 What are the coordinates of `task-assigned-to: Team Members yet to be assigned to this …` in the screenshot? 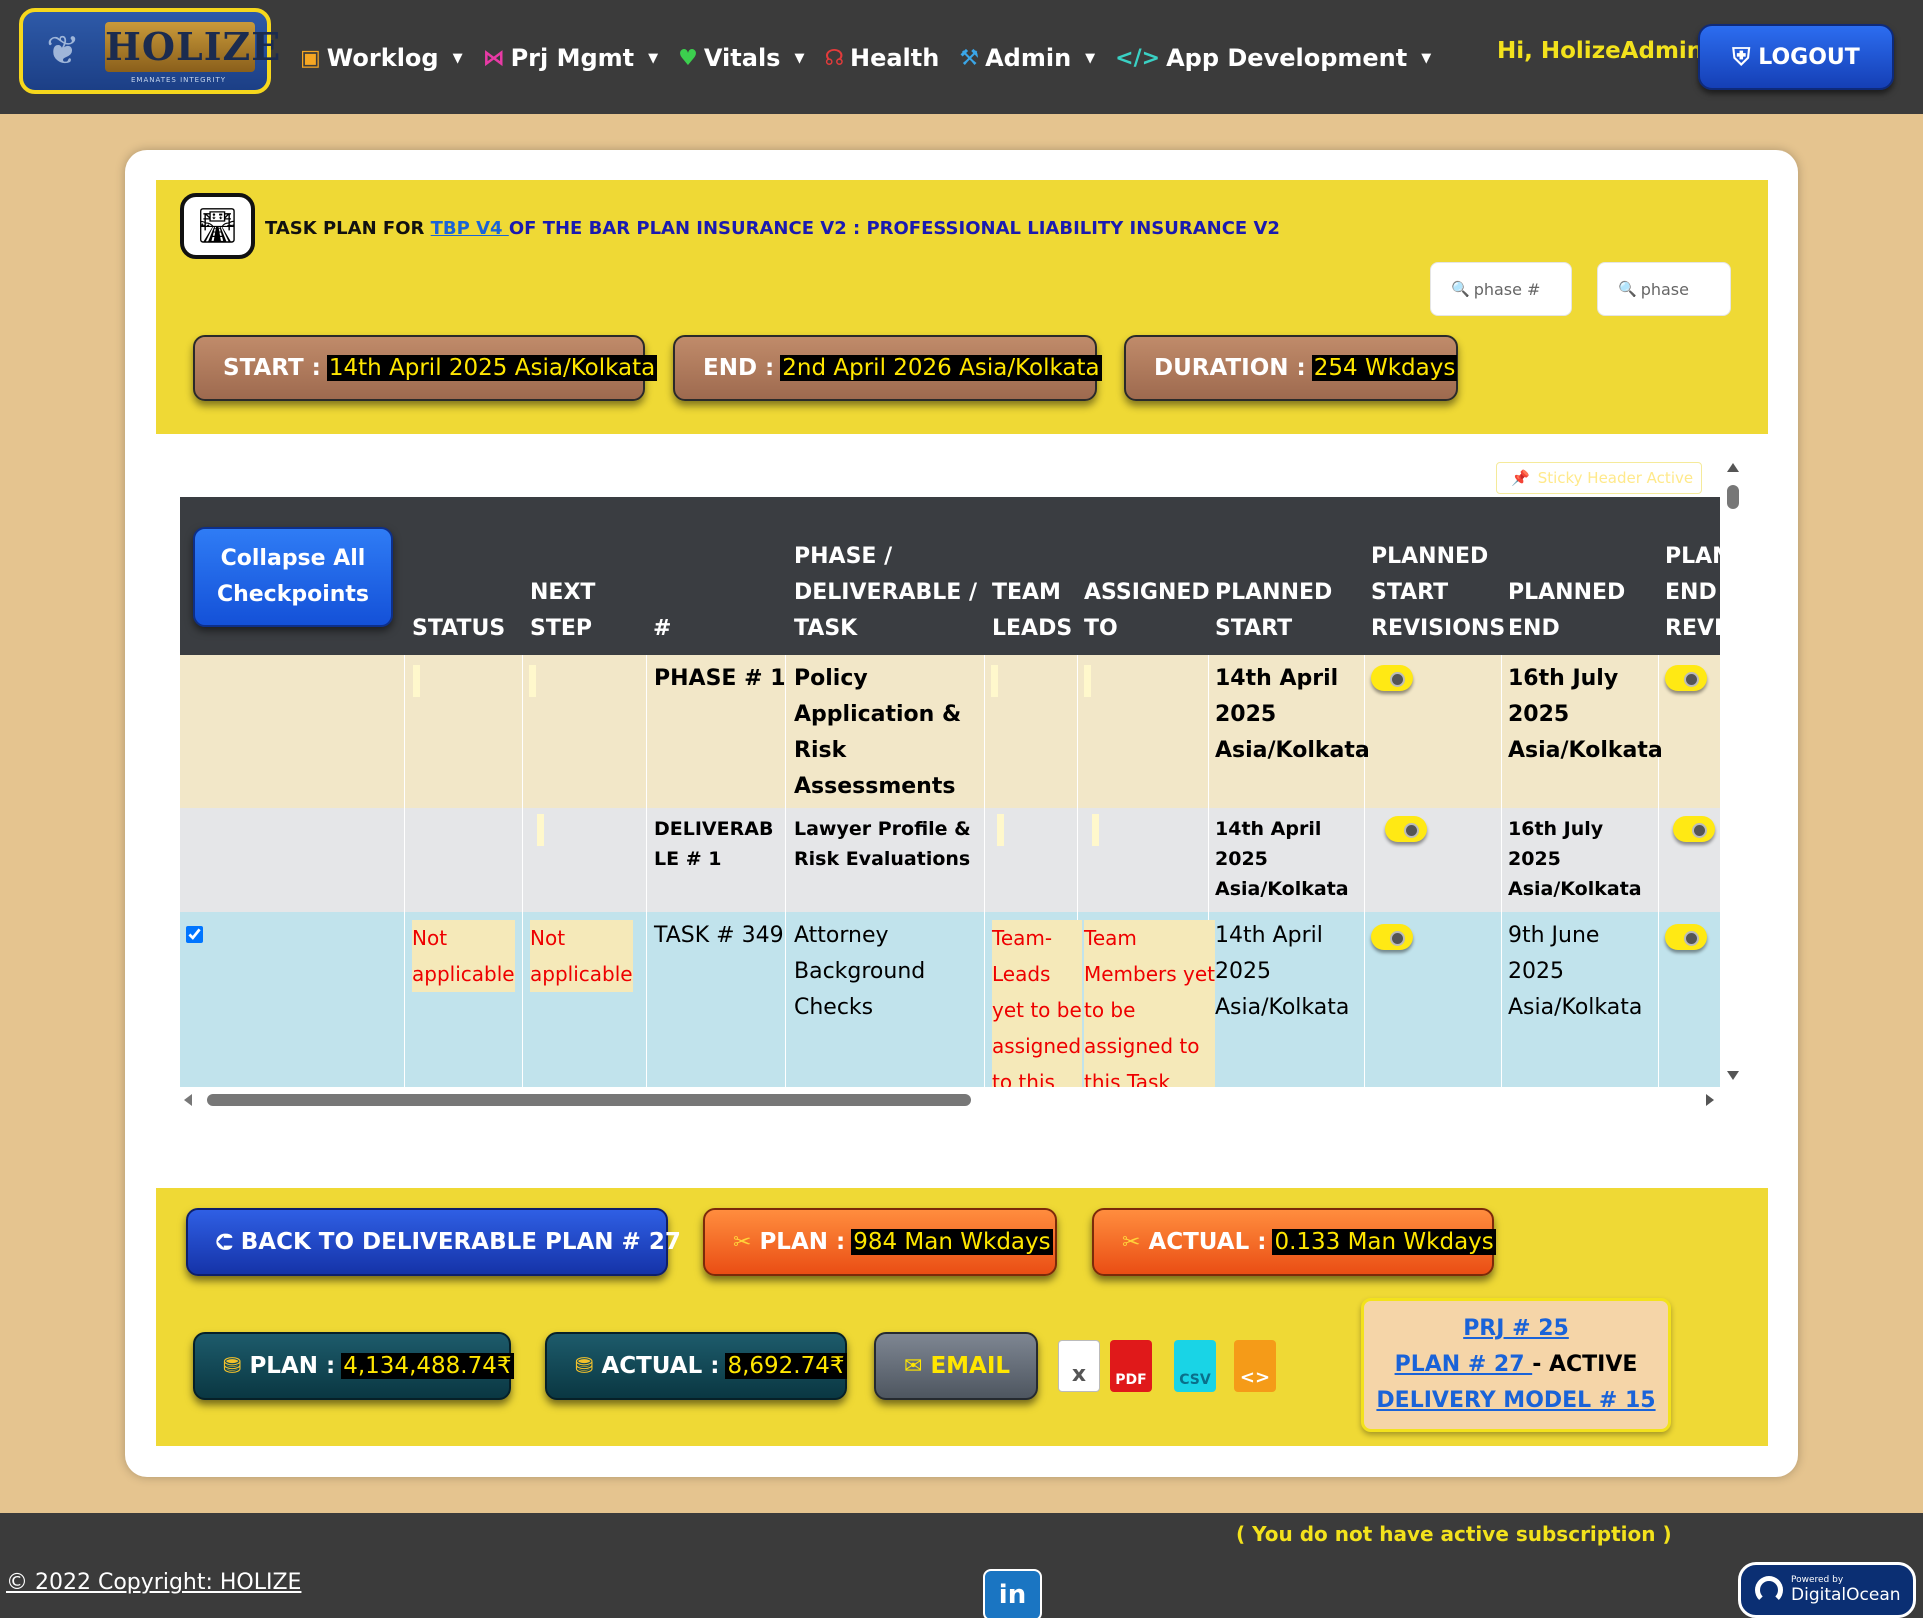 It's located at (1150, 1003).